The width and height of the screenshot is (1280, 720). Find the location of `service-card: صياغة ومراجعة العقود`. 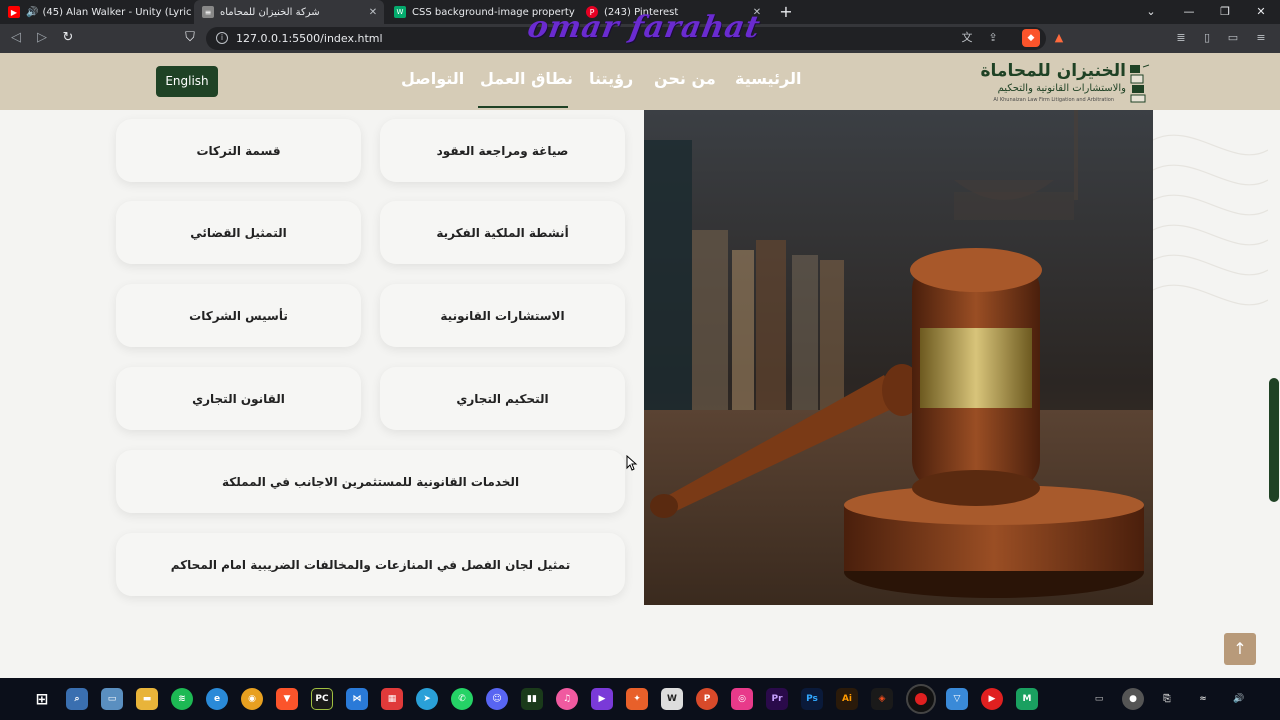

service-card: صياغة ومراجعة العقود is located at coordinates (502, 150).